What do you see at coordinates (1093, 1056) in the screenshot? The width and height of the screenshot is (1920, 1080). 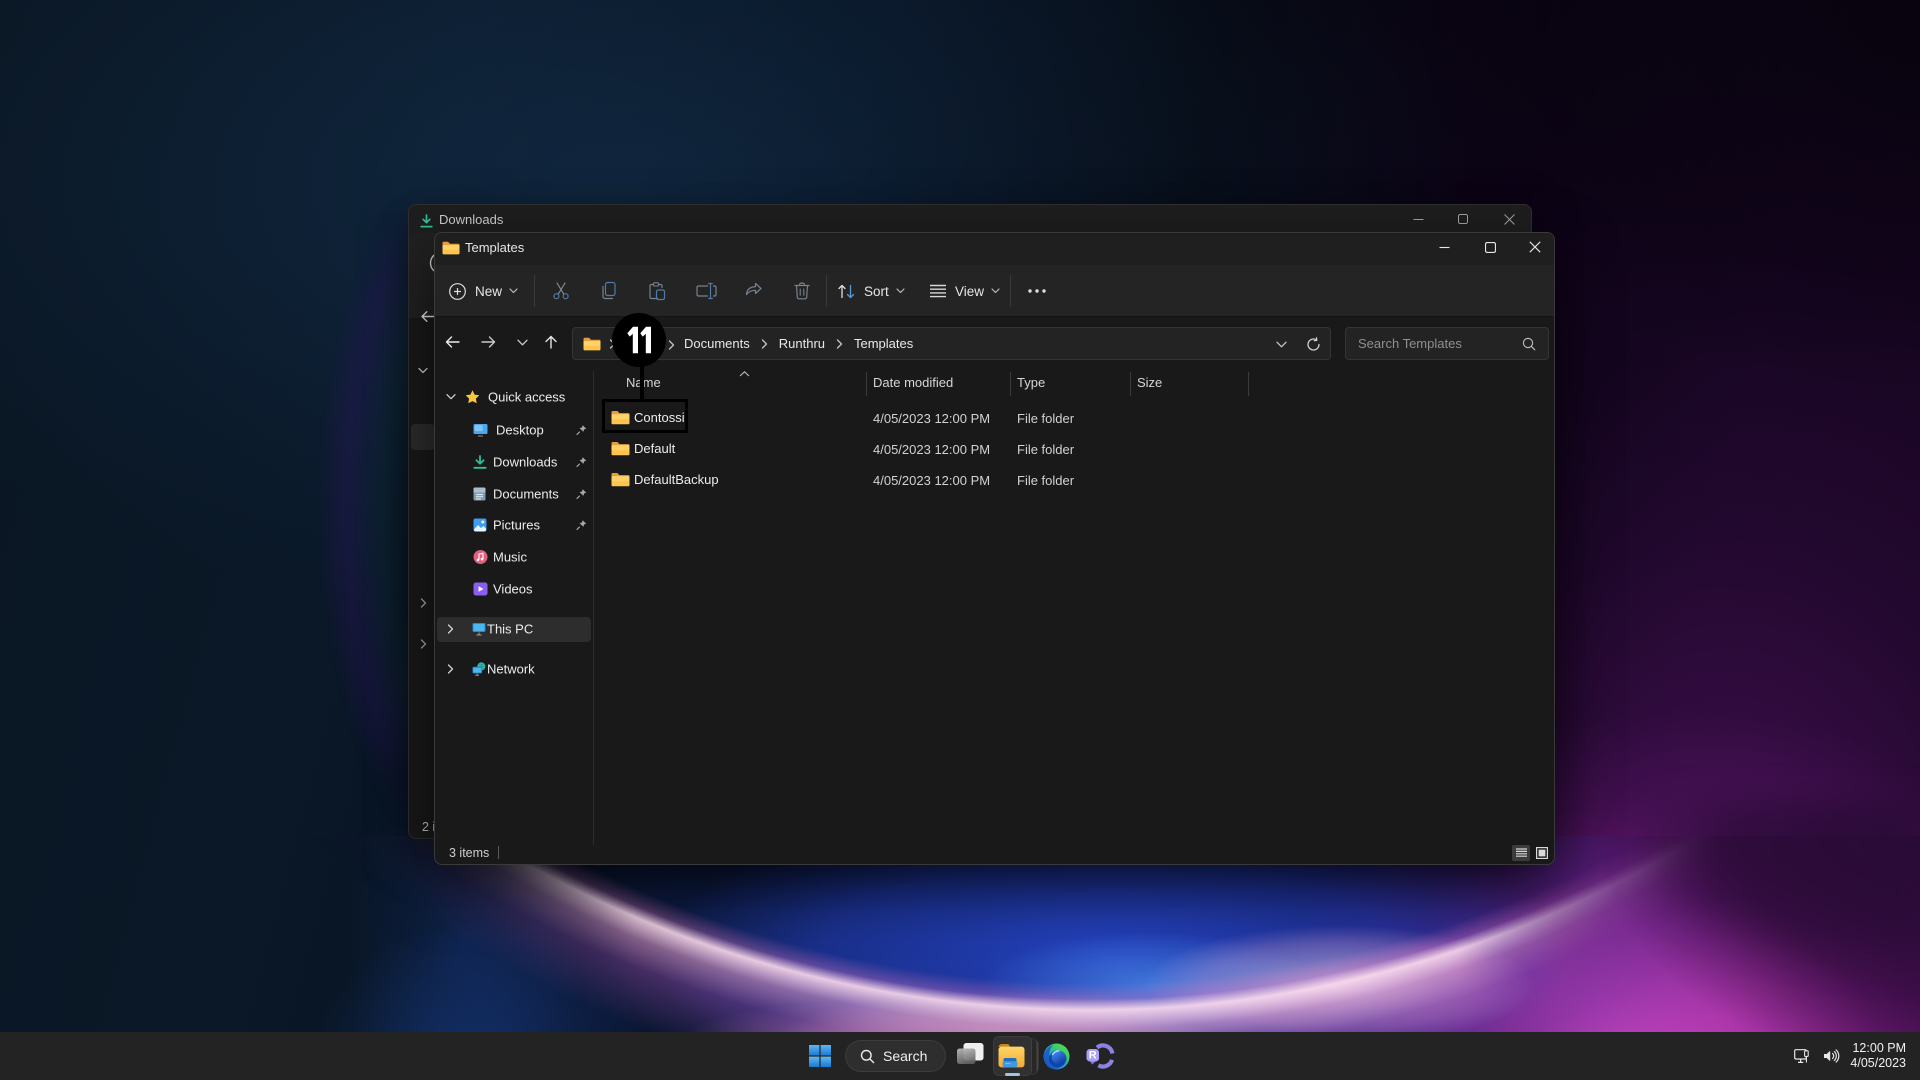 I see `svg-text: R` at bounding box center [1093, 1056].